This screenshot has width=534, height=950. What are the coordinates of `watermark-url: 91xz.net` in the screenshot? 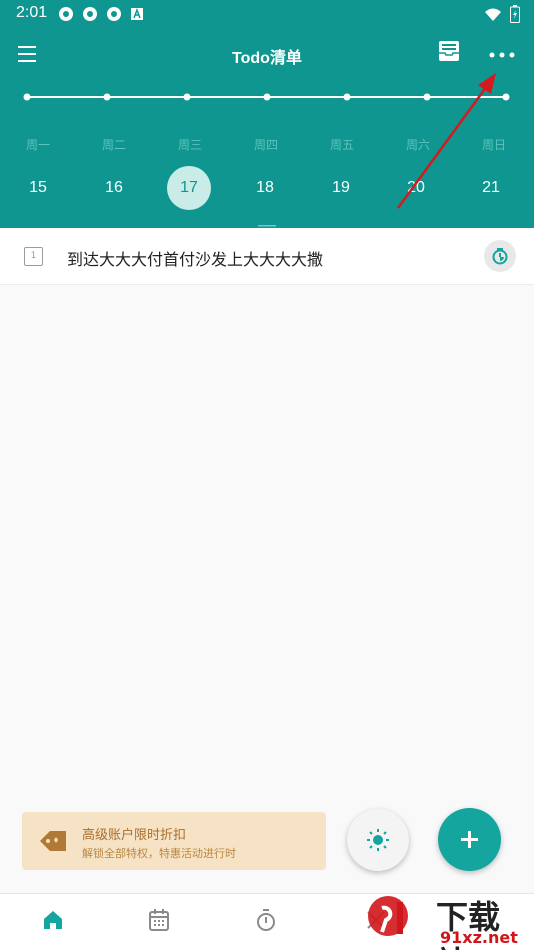 It's located at (479, 937).